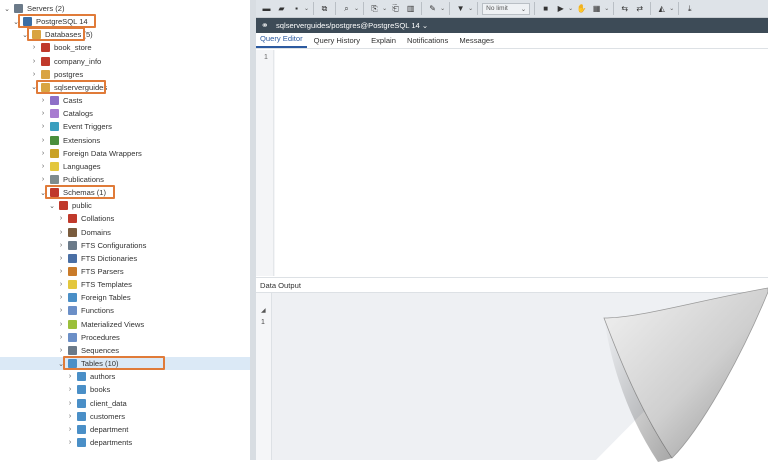 Image resolution: width=768 pixels, height=466 pixels. What do you see at coordinates (125, 153) in the screenshot?
I see `tree-item: › Foreign Data Wrappers` at bounding box center [125, 153].